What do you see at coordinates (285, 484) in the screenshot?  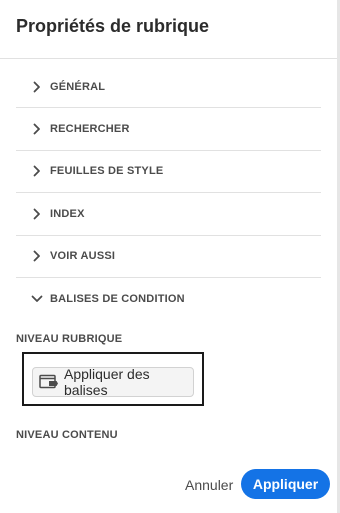 I see `apply-button: Appliquer` at bounding box center [285, 484].